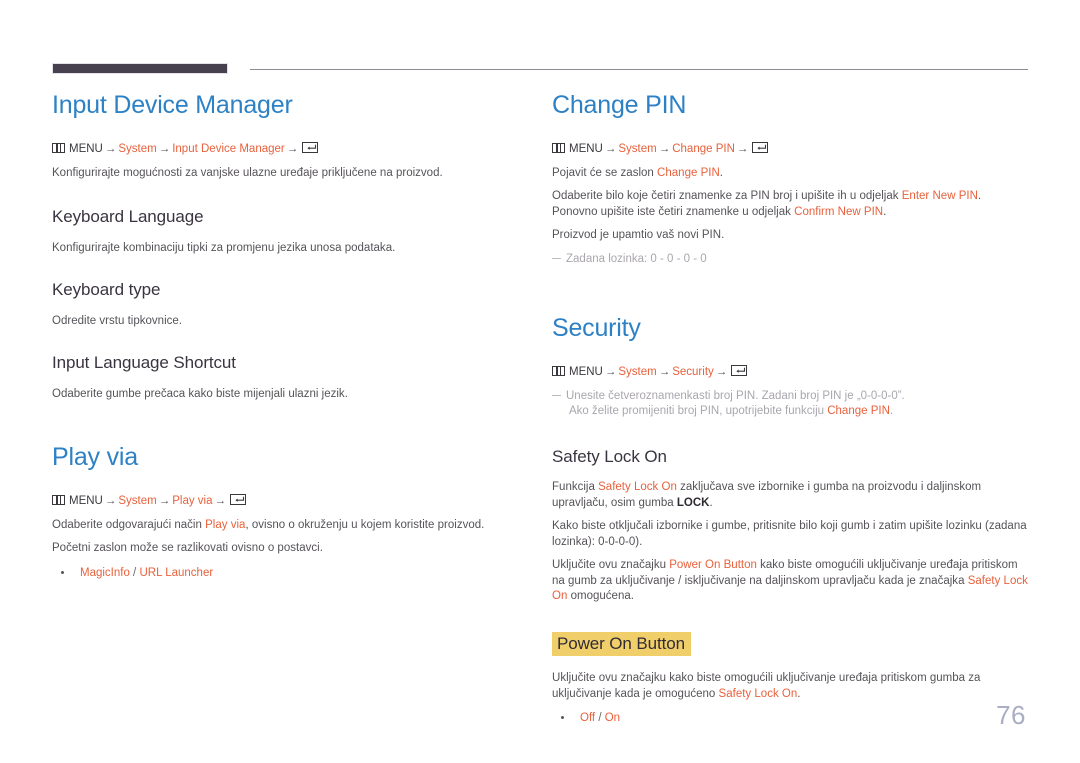 The height and width of the screenshot is (763, 1080). Describe the element at coordinates (596, 328) in the screenshot. I see `page-title-security: Security` at that location.